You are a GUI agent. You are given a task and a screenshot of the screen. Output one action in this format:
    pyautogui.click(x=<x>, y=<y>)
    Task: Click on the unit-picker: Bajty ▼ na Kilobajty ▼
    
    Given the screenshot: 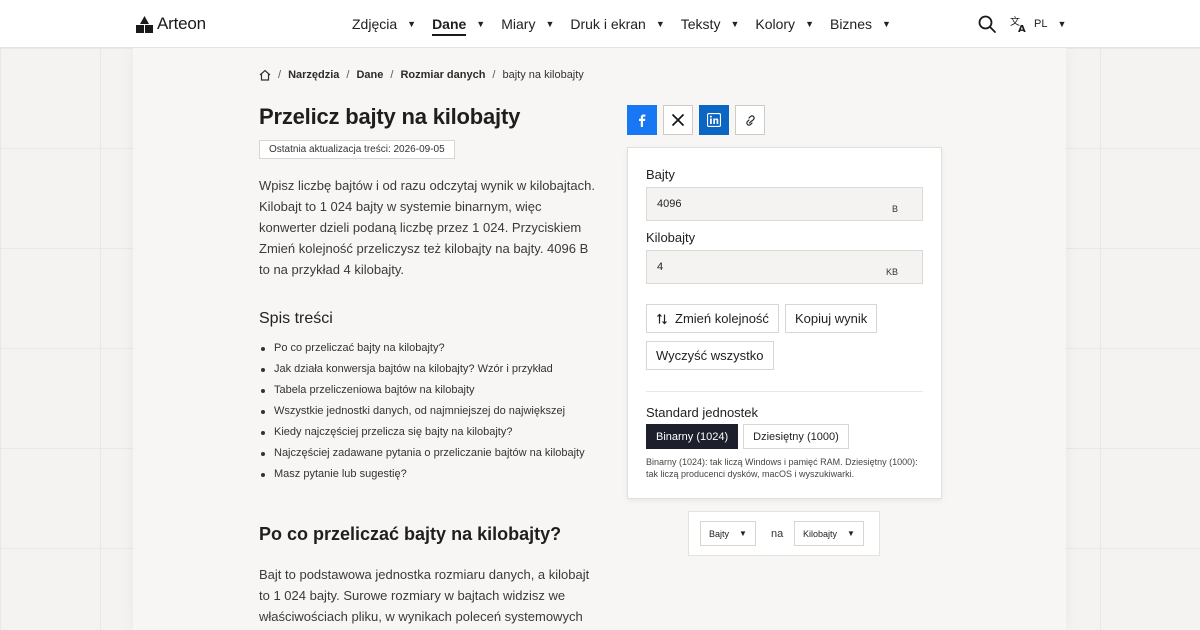 What is the action you would take?
    pyautogui.click(x=784, y=533)
    